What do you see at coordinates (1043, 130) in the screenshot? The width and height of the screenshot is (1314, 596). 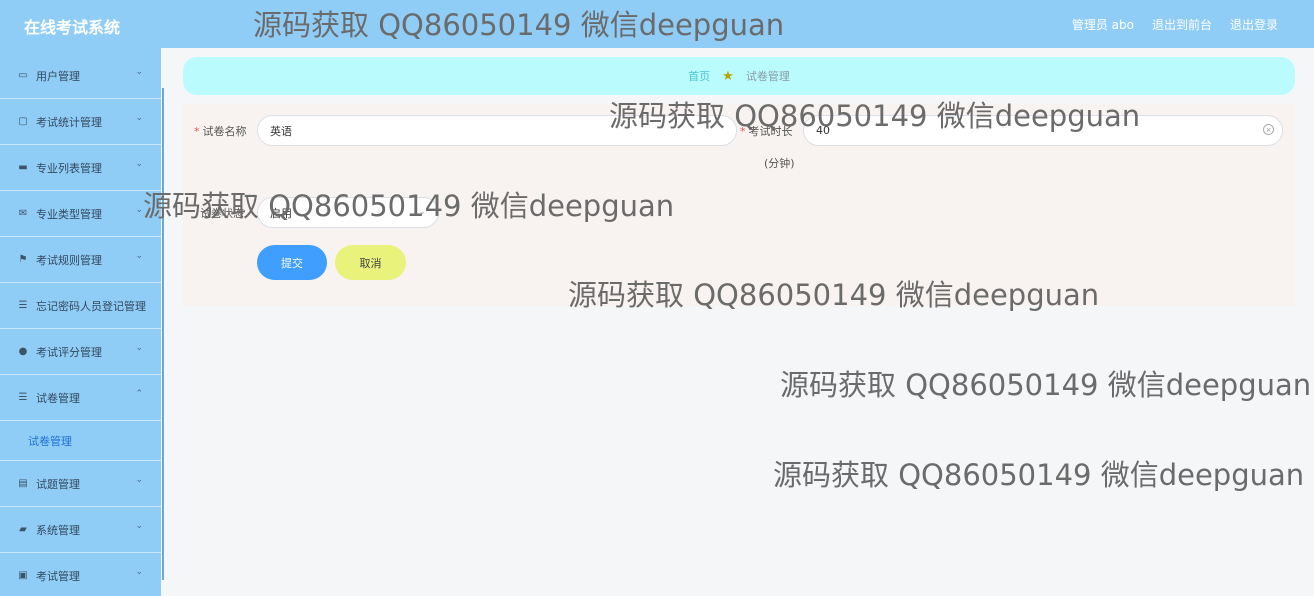 I see `exam-duration-input: 40 ×` at bounding box center [1043, 130].